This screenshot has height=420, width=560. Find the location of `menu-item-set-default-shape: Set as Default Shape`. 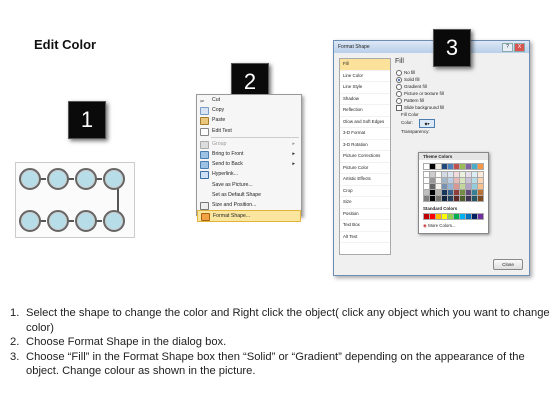

menu-item-set-default-shape: Set as Default Shape is located at coordinates (249, 195).